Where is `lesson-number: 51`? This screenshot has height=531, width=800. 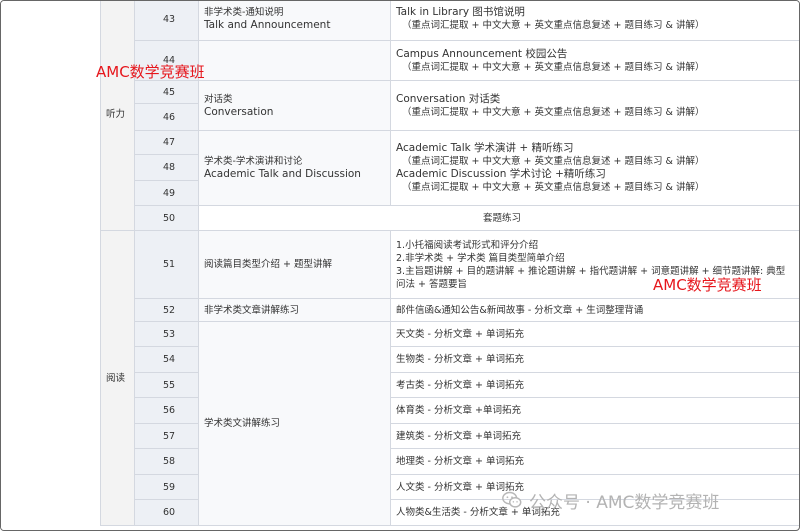
lesson-number: 51 is located at coordinates (166, 264).